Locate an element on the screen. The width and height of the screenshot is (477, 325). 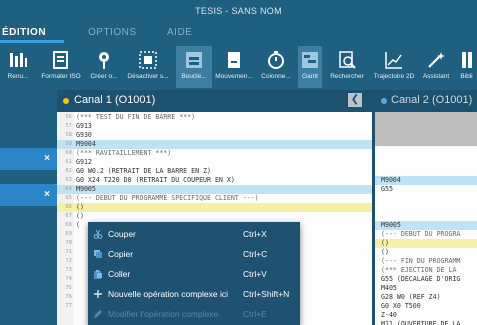
assistant-button: Assistant is located at coordinates (436, 67).